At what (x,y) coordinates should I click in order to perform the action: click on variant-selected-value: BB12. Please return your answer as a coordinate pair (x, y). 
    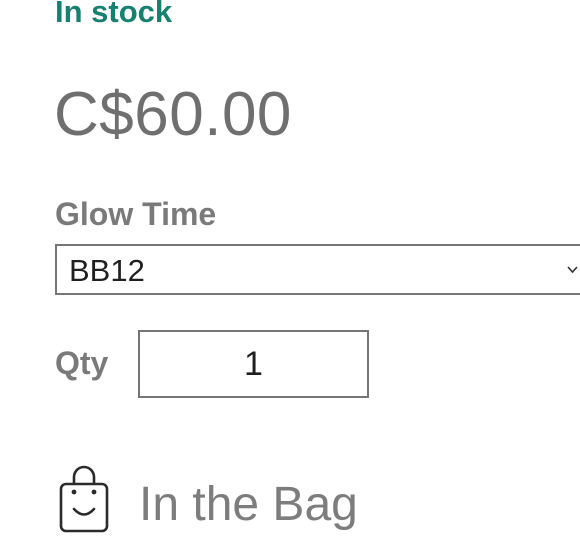
    Looking at the image, I should click on (107, 270).